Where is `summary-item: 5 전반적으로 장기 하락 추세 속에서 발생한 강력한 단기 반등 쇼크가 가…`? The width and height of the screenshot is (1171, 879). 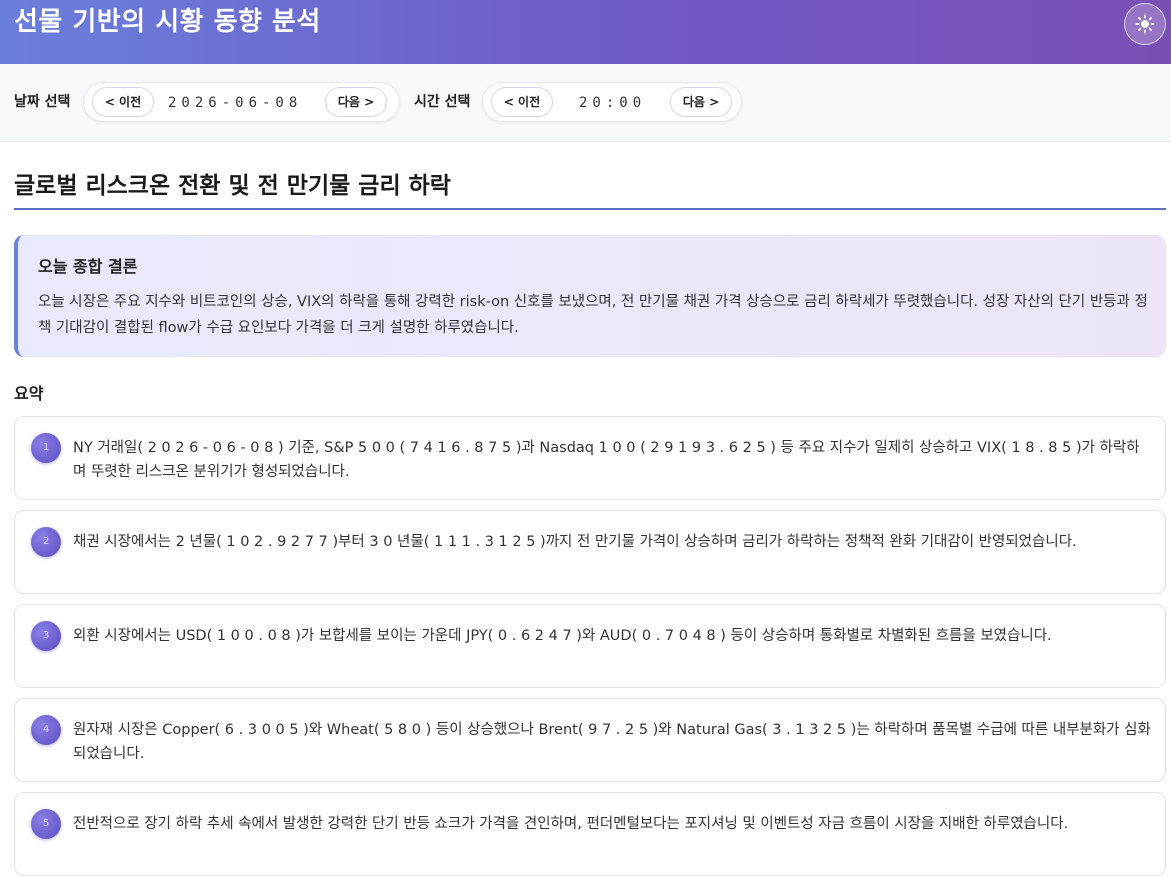
summary-item: 5 전반적으로 장기 하락 추세 속에서 발생한 강력한 단기 반등 쇼크가 가… is located at coordinates (590, 834).